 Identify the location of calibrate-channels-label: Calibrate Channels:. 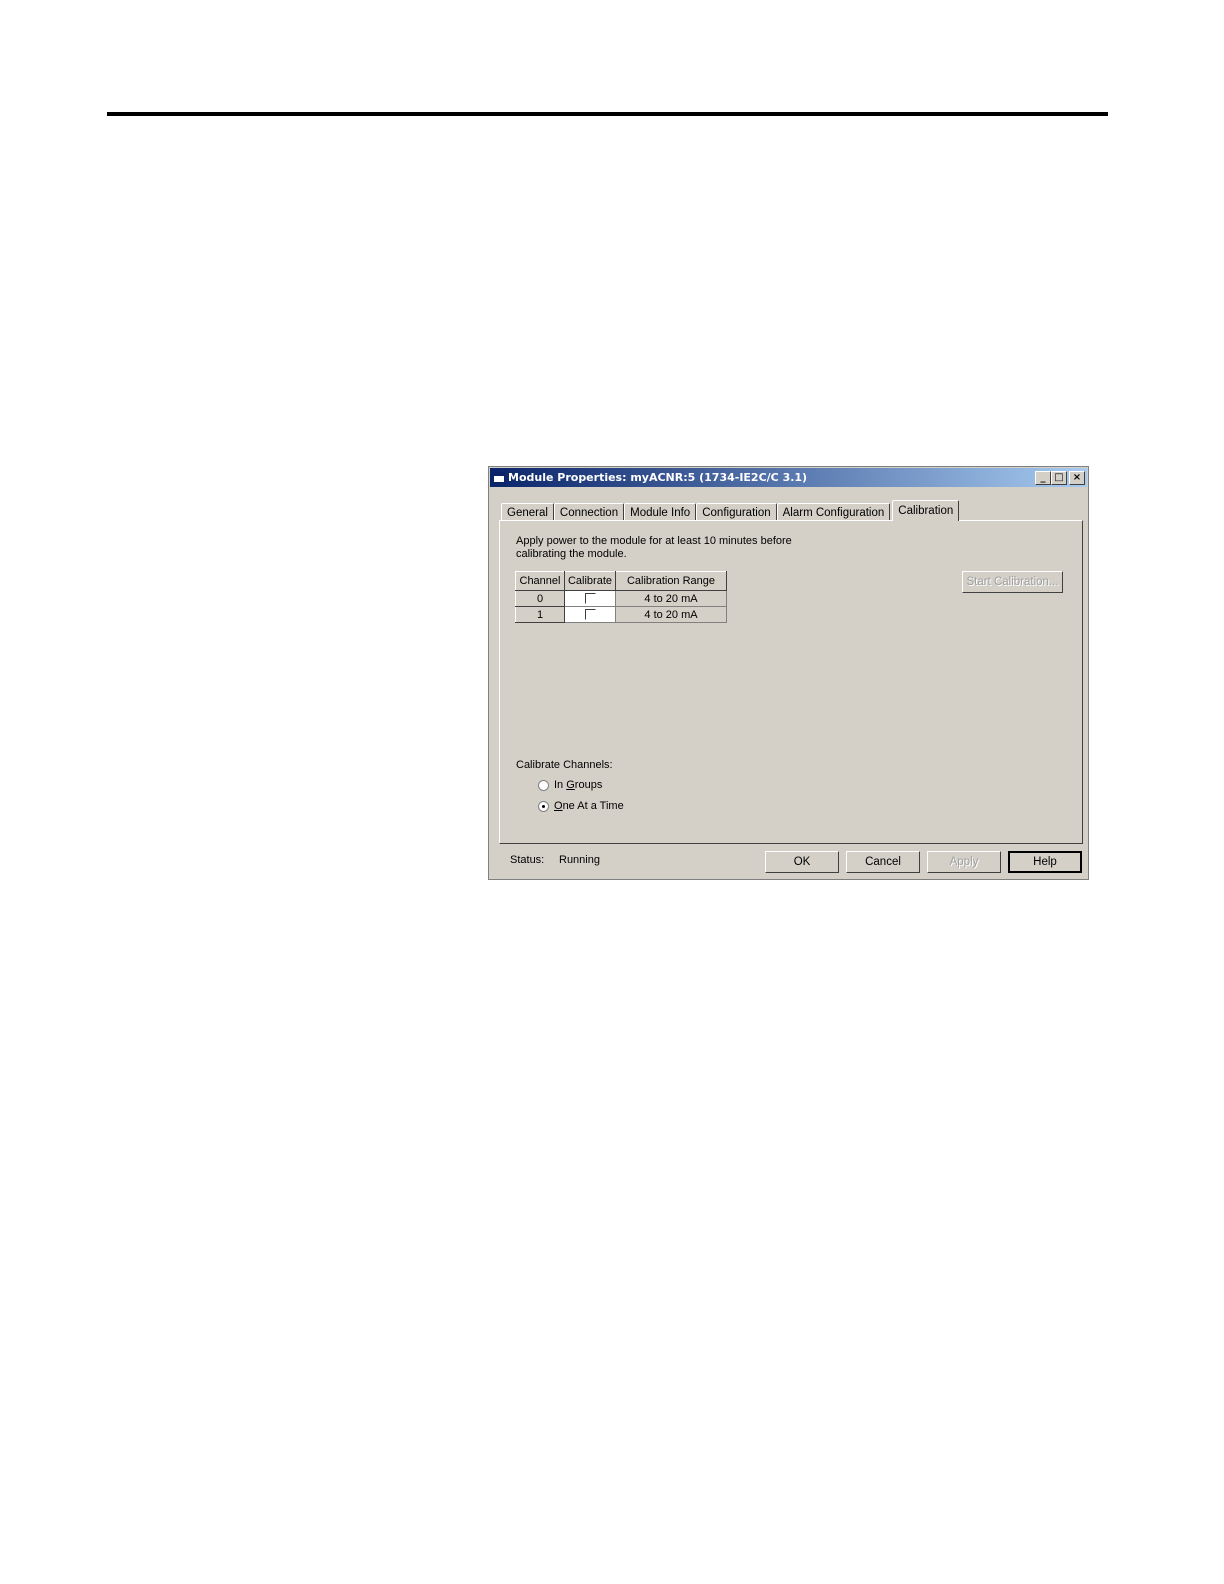
(564, 765).